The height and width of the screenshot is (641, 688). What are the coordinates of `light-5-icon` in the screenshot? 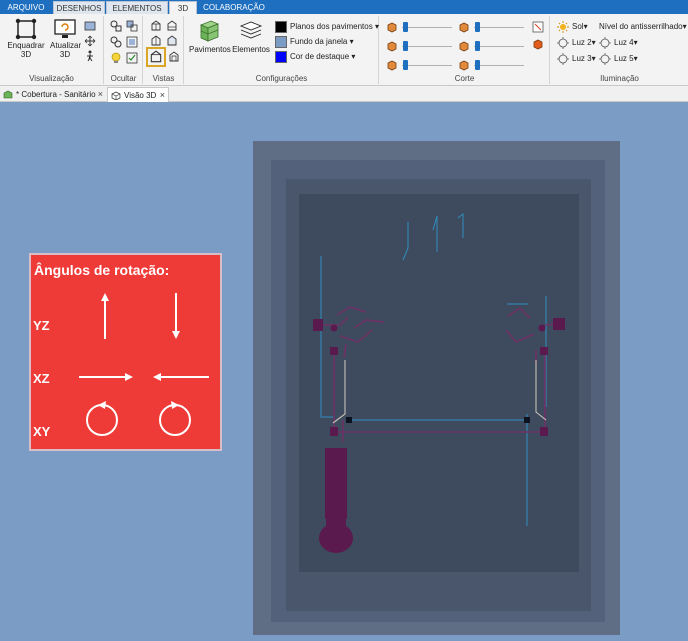 It's located at (605, 59).